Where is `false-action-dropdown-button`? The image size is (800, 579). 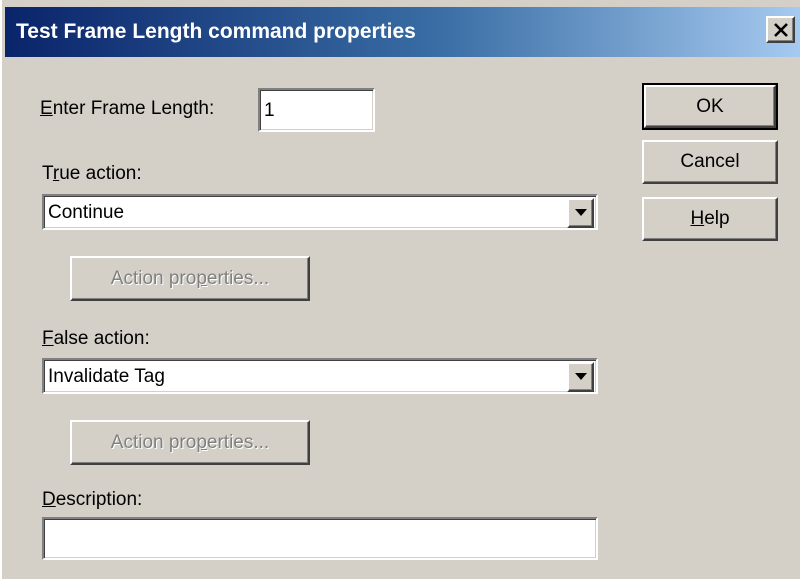 false-action-dropdown-button is located at coordinates (580, 377).